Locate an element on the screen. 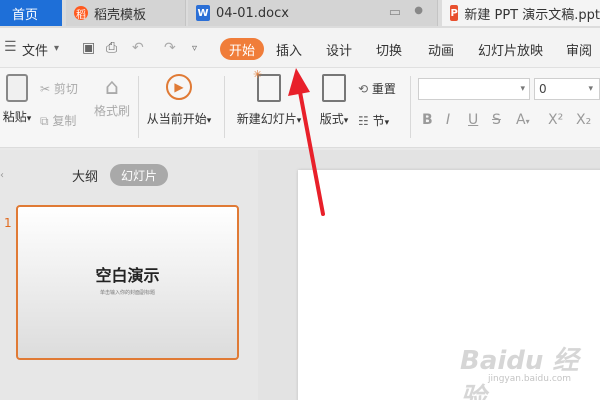 This screenshot has height=400, width=600. watermark-logo: Baidu 经验 is located at coordinates (519, 373).